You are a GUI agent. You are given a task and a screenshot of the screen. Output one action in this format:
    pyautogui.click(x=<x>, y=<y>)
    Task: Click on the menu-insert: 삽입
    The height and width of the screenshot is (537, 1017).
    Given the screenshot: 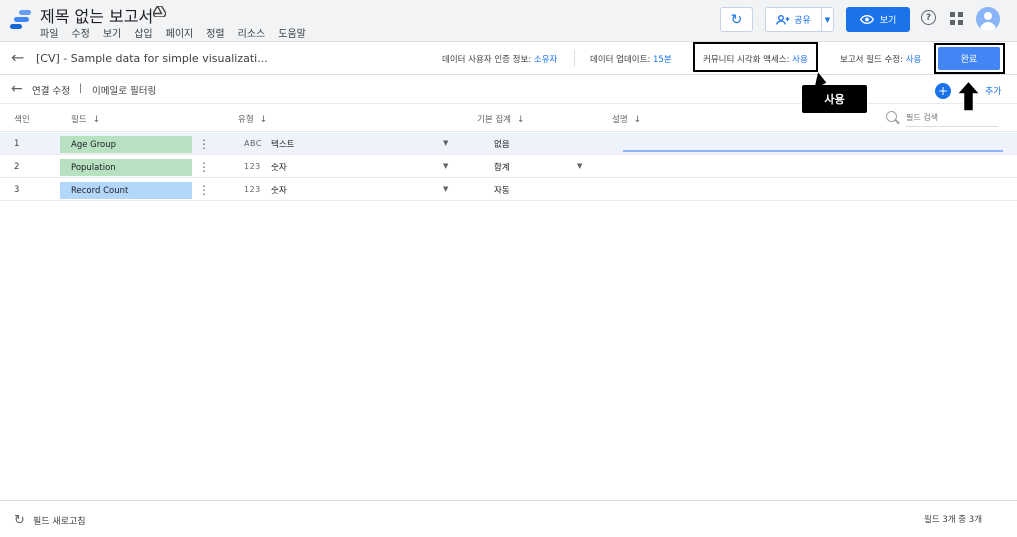 What is the action you would take?
    pyautogui.click(x=143, y=32)
    